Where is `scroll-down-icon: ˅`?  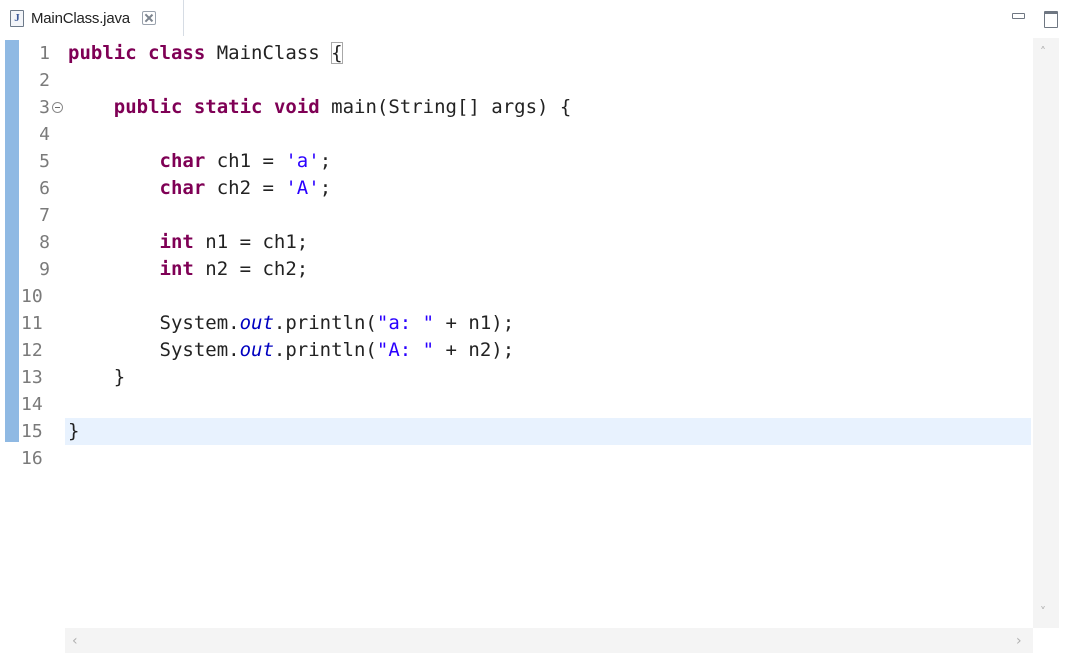 scroll-down-icon: ˅ is located at coordinates (1046, 612).